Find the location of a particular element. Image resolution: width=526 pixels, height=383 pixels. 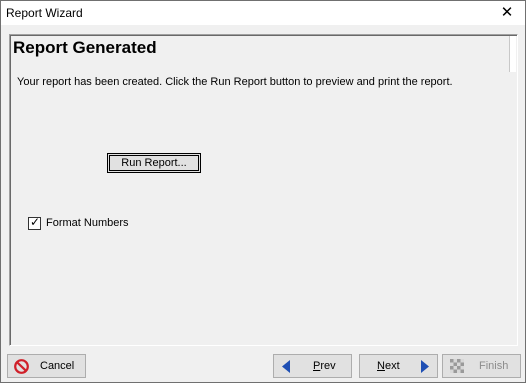

finish-label: Finish is located at coordinates (494, 366).